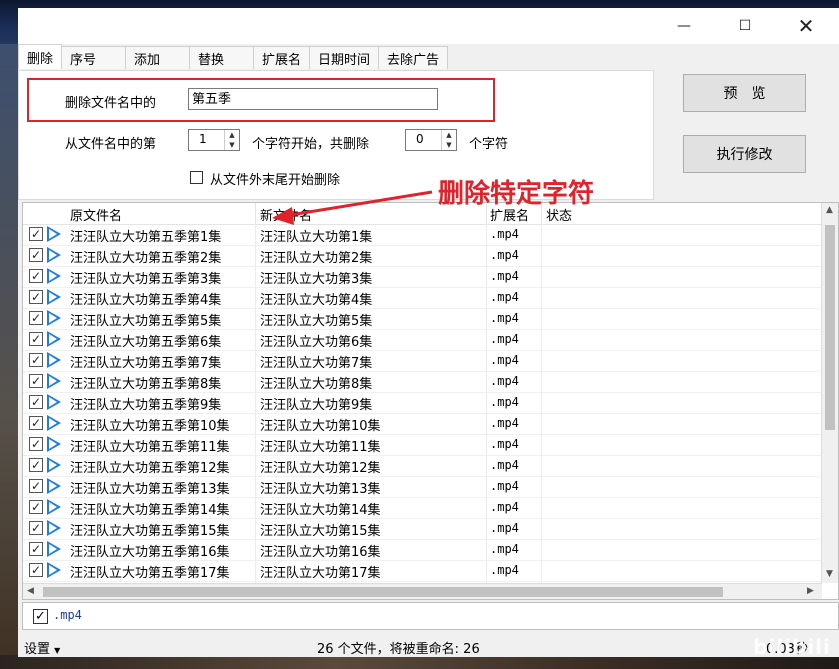 The width and height of the screenshot is (839, 669). I want to click on watermark-logo: bilibili, so click(792, 647).